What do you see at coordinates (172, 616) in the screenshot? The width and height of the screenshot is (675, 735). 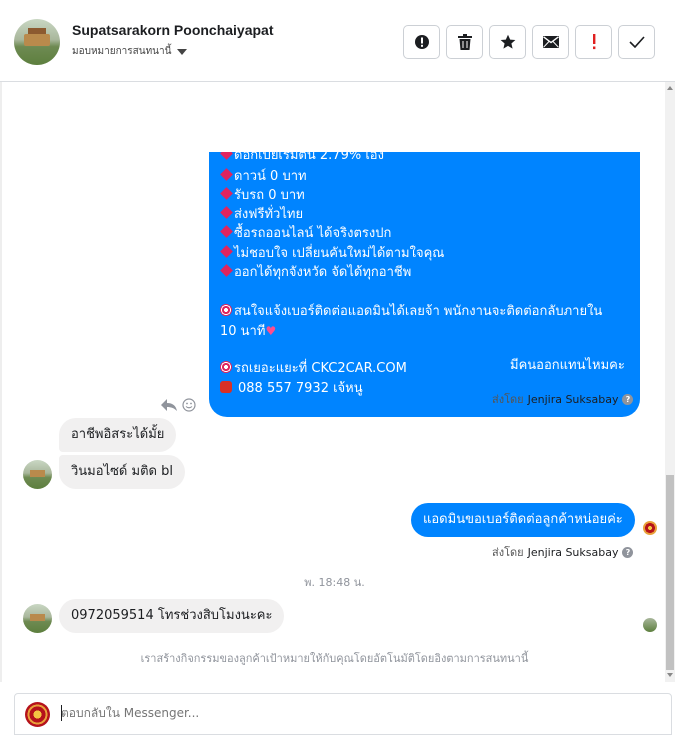 I see `incoming-message: 0972059514 โทรช่วงสิบโมงนะคะ` at bounding box center [172, 616].